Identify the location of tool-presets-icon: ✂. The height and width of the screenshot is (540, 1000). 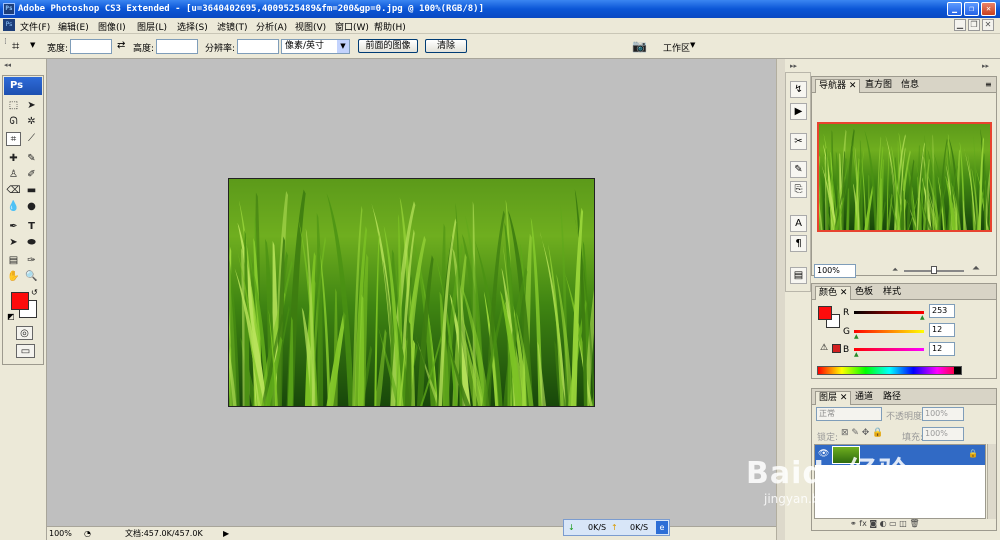
(798, 141).